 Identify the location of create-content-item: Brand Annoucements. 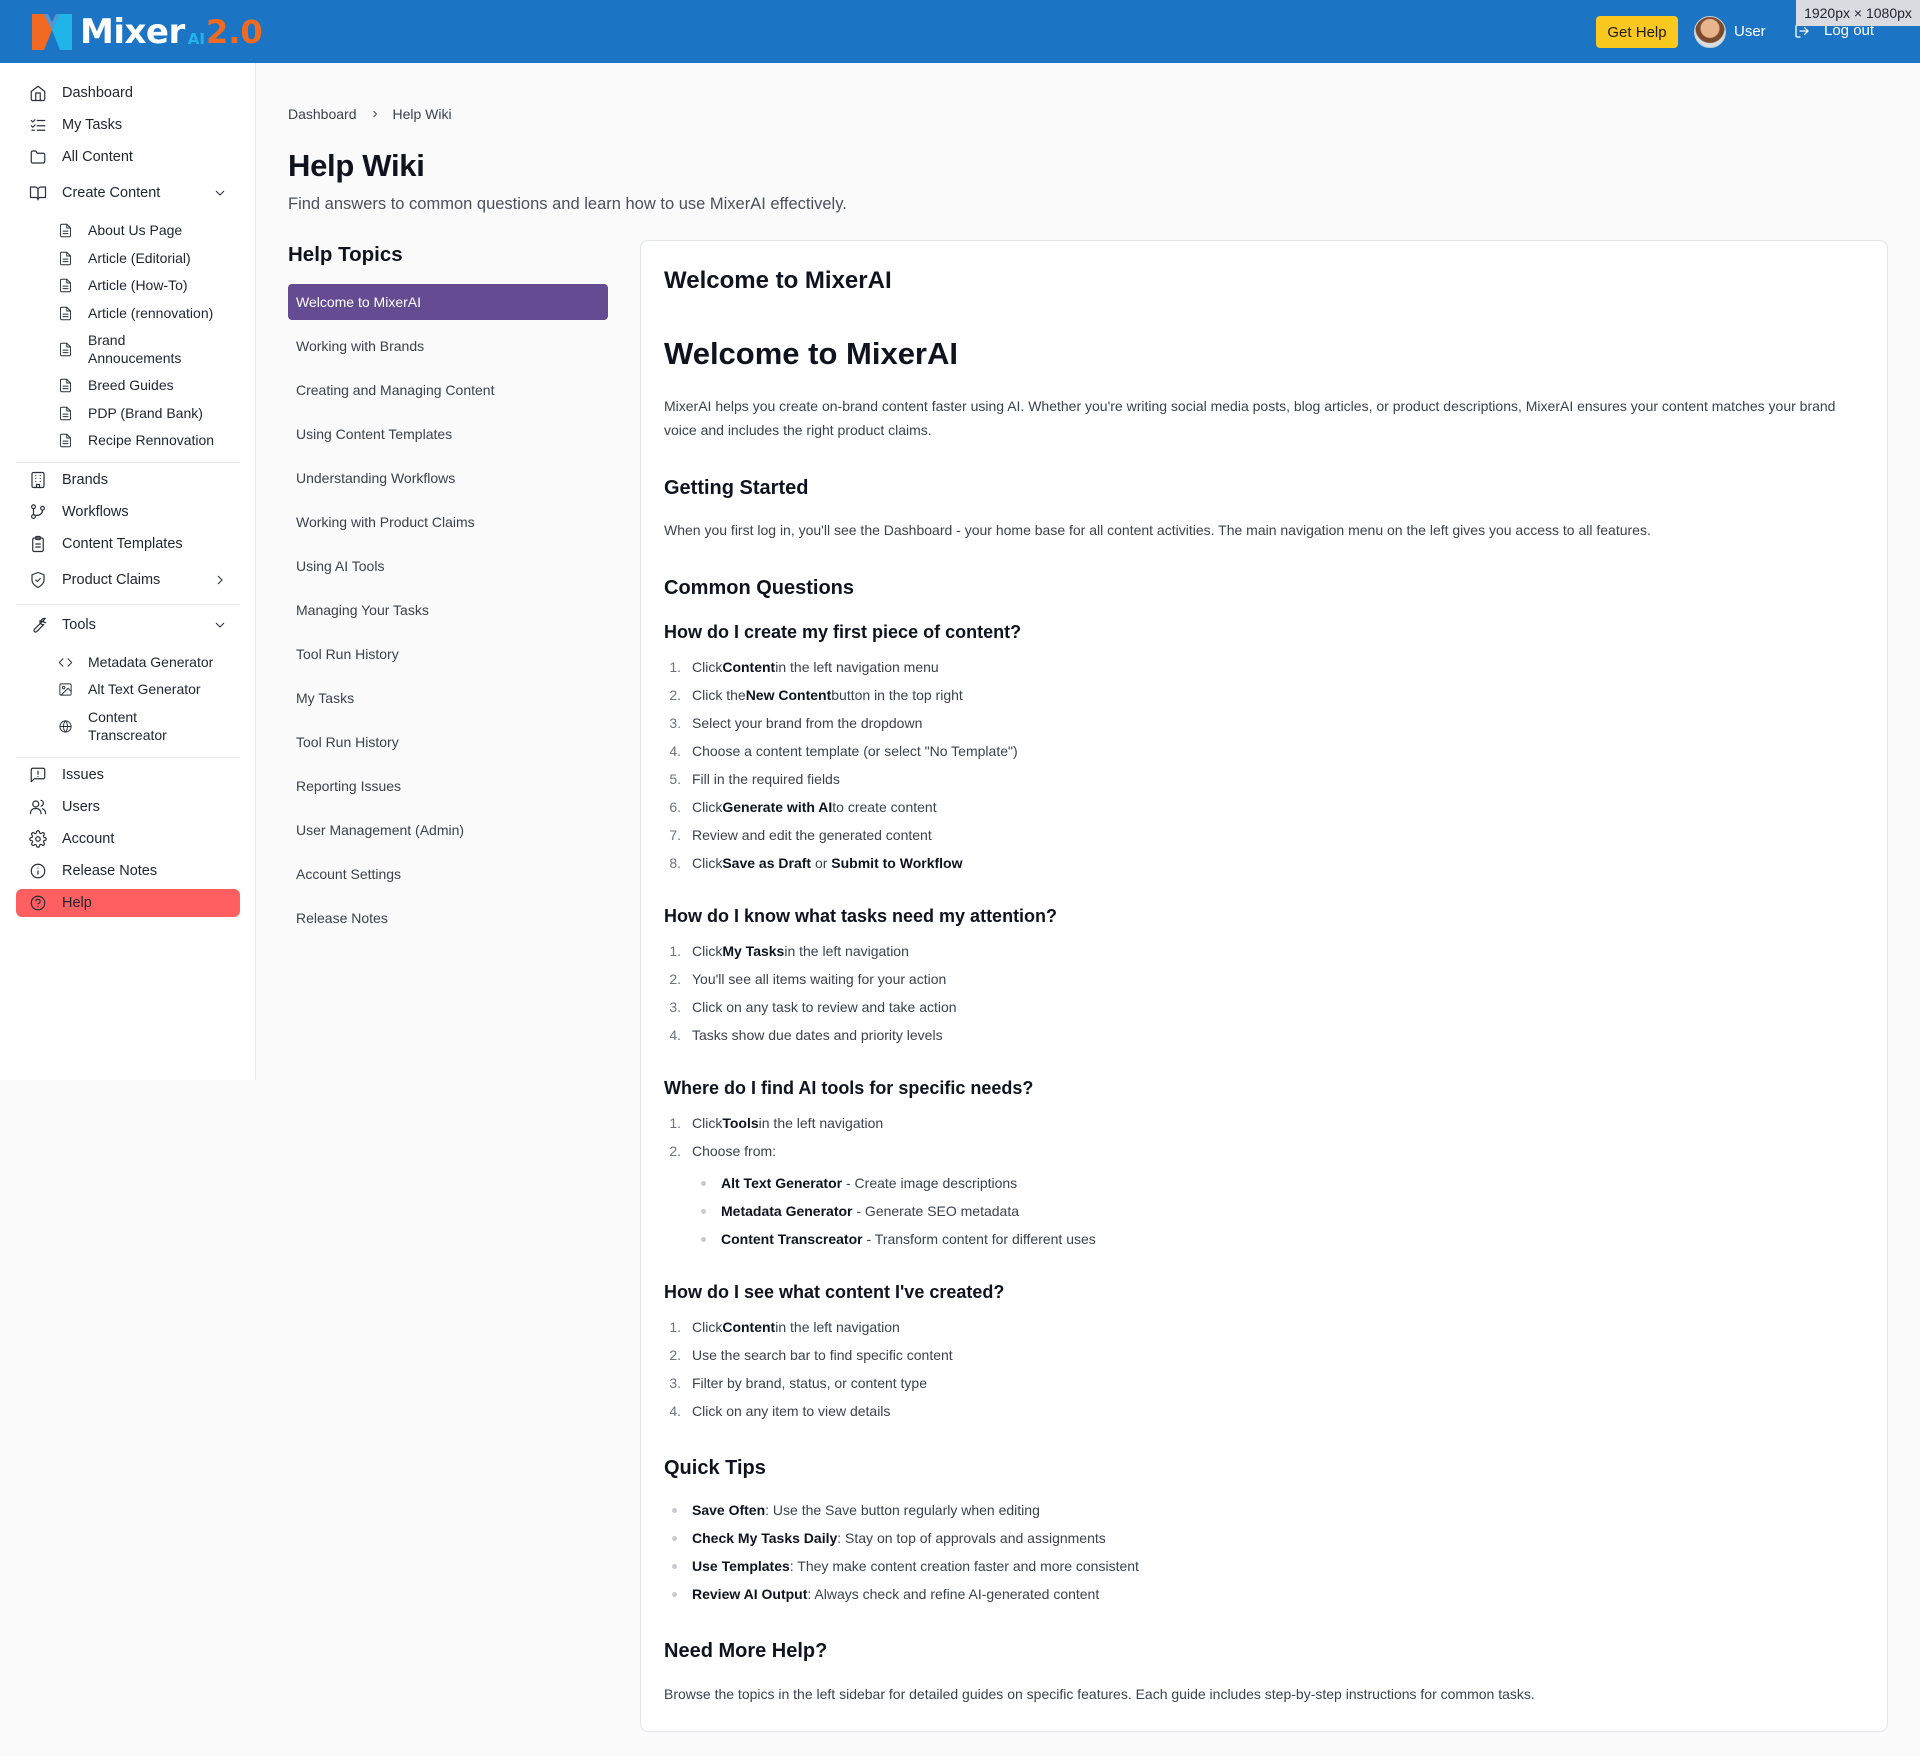
(128, 349).